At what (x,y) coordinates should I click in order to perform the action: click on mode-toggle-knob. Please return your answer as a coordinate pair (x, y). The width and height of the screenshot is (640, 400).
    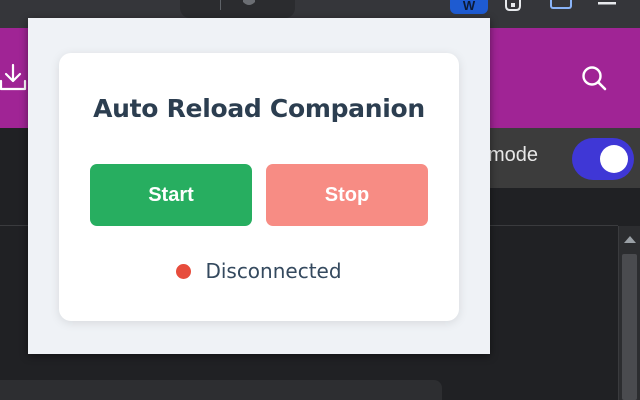
    Looking at the image, I should click on (614, 159).